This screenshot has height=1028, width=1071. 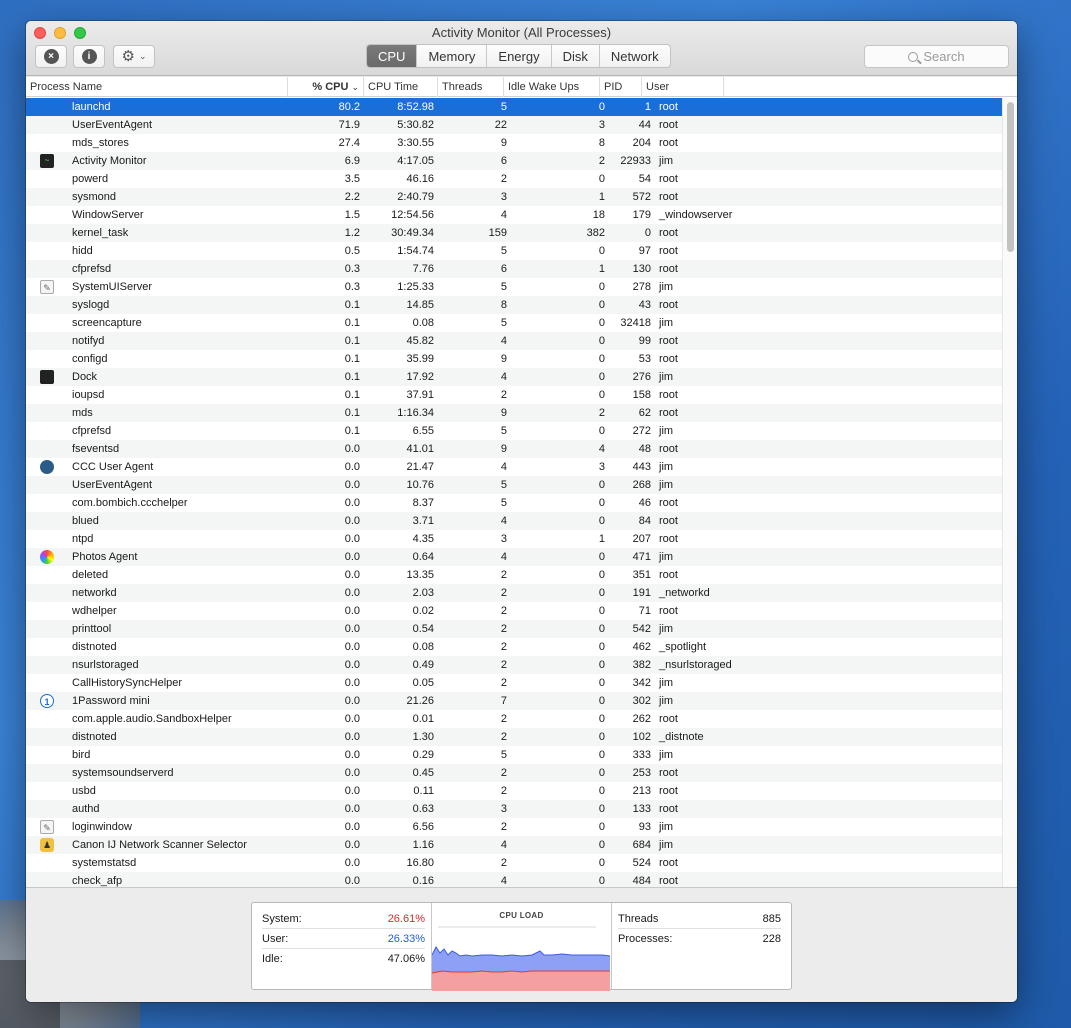 I want to click on column-header-threads: Threads, so click(x=471, y=87).